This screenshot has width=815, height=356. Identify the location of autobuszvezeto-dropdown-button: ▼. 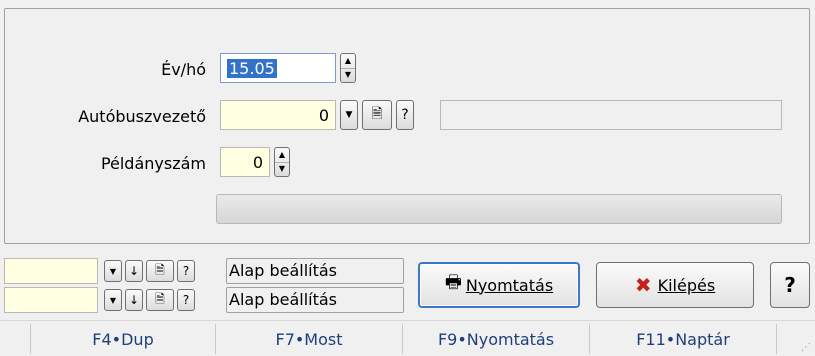
(349, 115).